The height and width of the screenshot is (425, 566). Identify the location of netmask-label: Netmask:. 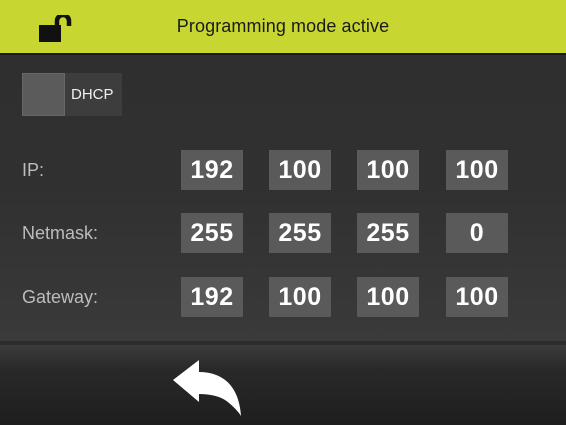
(60, 233).